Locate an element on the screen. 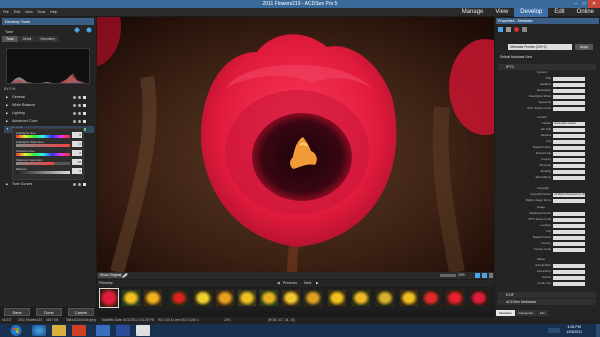 This screenshot has height=337, width=600. menu-edit: Edit is located at coordinates (17, 12).